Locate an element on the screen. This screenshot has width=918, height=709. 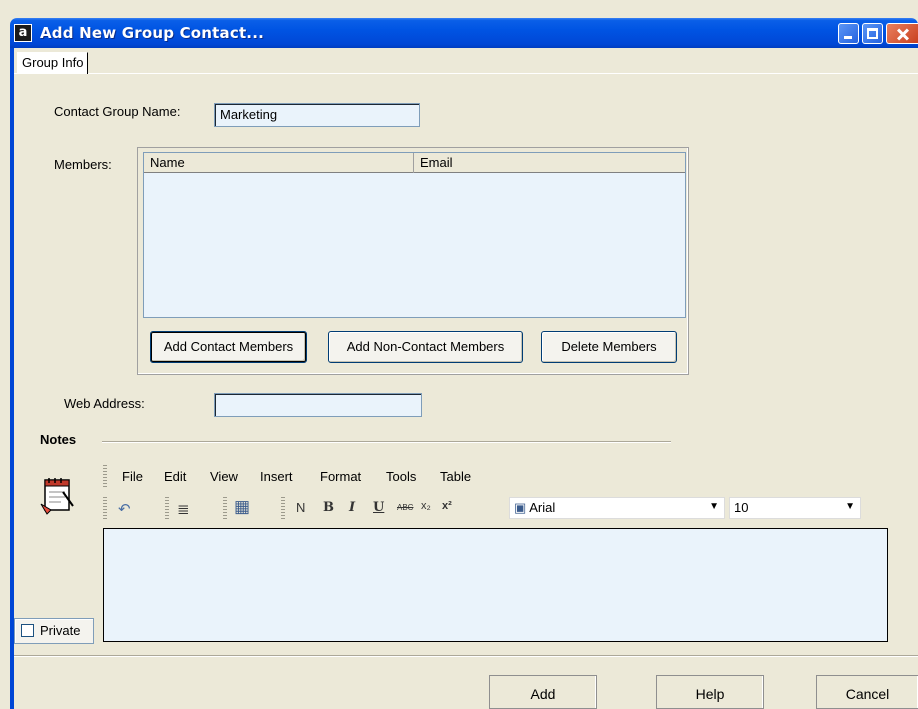
menu-tools: Tools is located at coordinates (401, 476).